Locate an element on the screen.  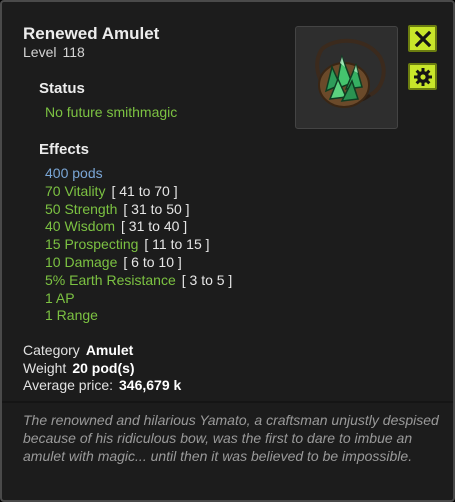
effect-row: 50 Strength [ 31 to 50 ] is located at coordinates (138, 210).